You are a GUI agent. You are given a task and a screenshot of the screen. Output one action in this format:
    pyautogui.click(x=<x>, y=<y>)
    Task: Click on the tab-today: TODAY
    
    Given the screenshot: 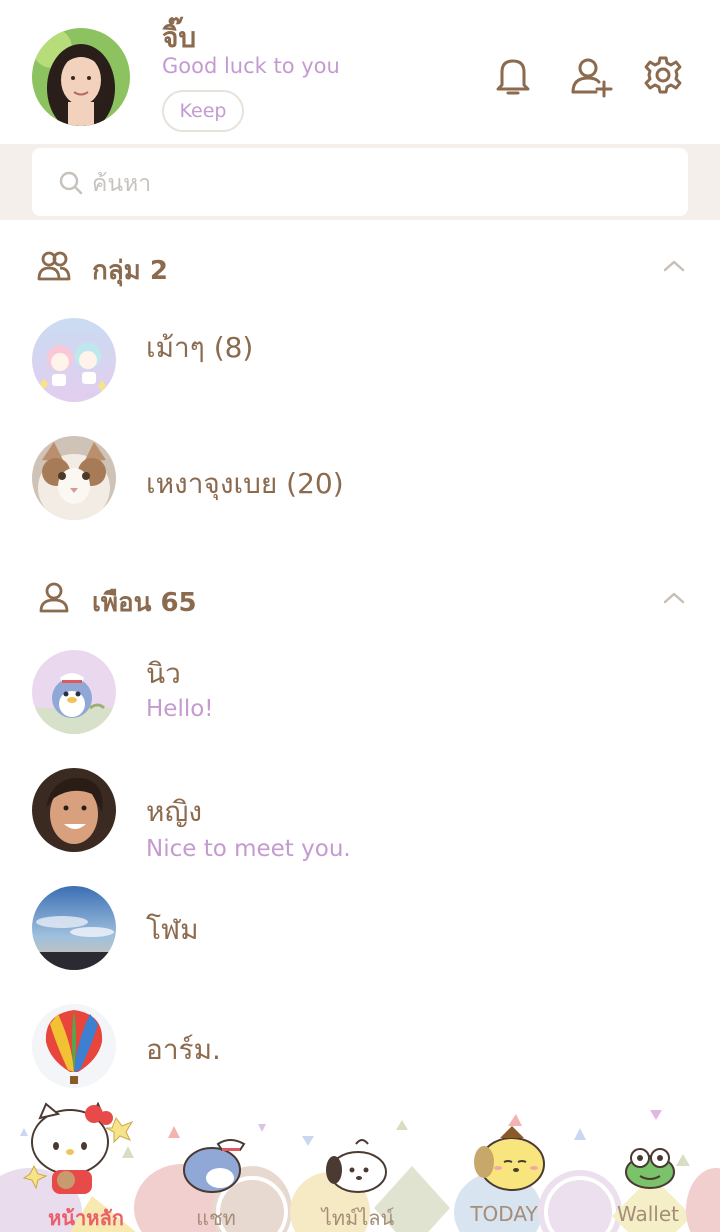 What is the action you would take?
    pyautogui.click(x=504, y=1214)
    